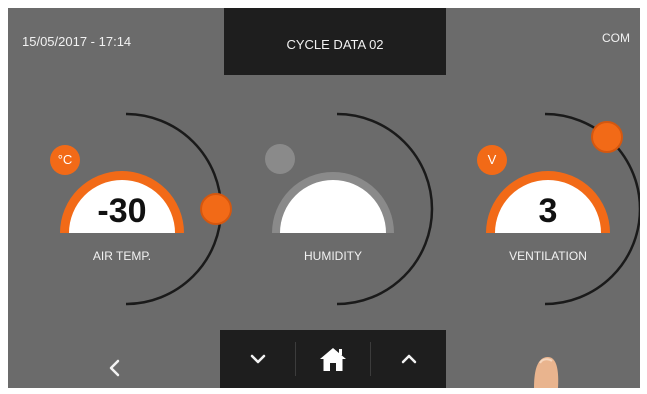 This screenshot has width=647, height=394. Describe the element at coordinates (492, 160) in the screenshot. I see `ventilation-unit-badge: V` at that location.